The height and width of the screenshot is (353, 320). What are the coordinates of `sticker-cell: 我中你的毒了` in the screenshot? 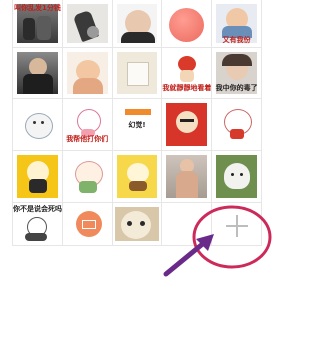 It's located at (237, 73).